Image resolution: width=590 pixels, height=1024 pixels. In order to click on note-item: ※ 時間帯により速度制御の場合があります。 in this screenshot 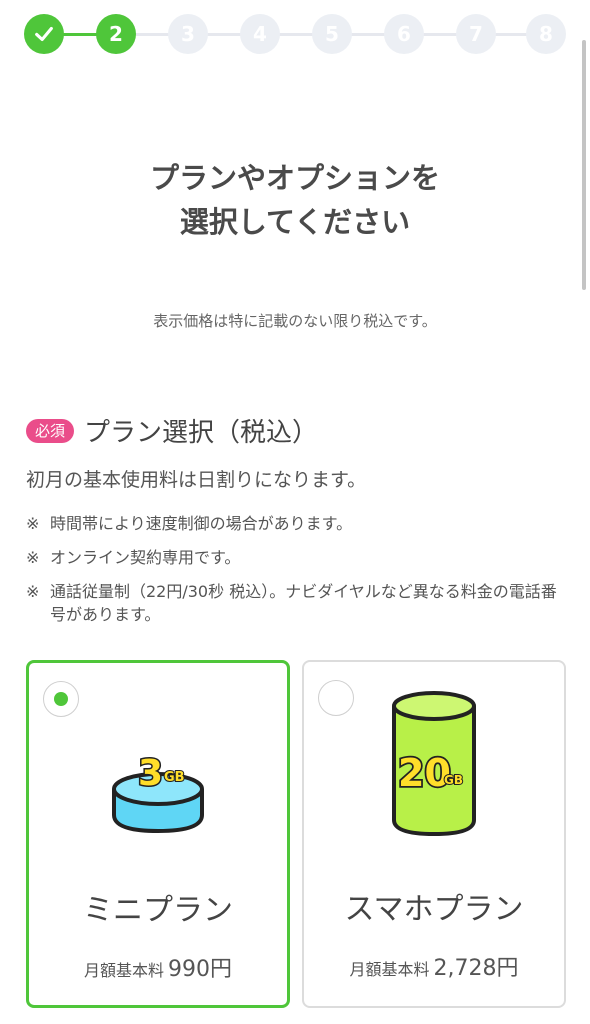, I will do `click(296, 523)`.